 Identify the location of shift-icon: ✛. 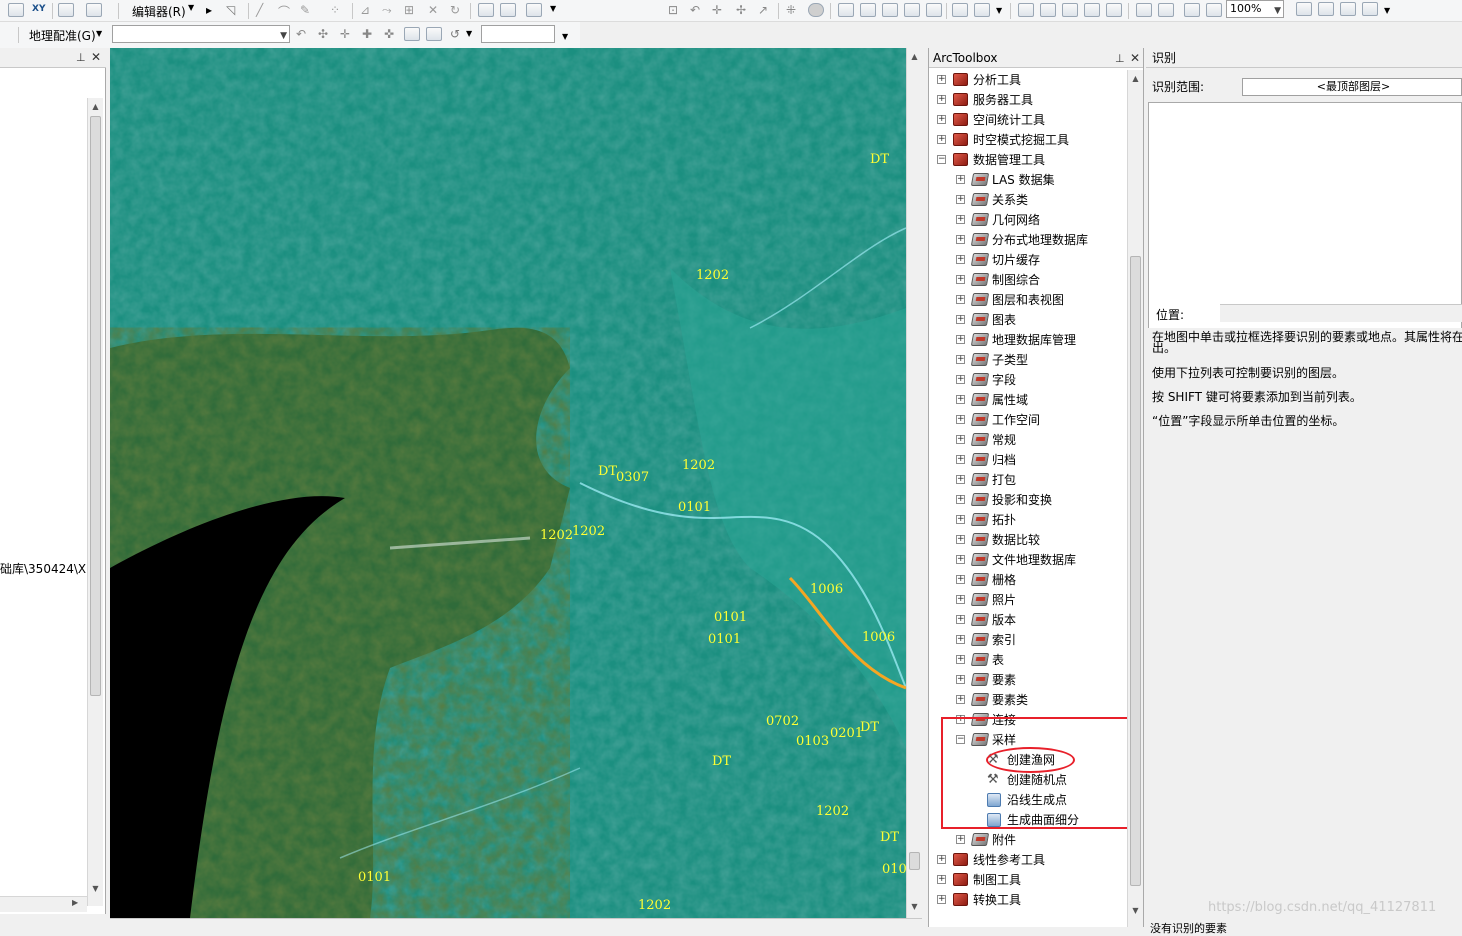
(720, 10).